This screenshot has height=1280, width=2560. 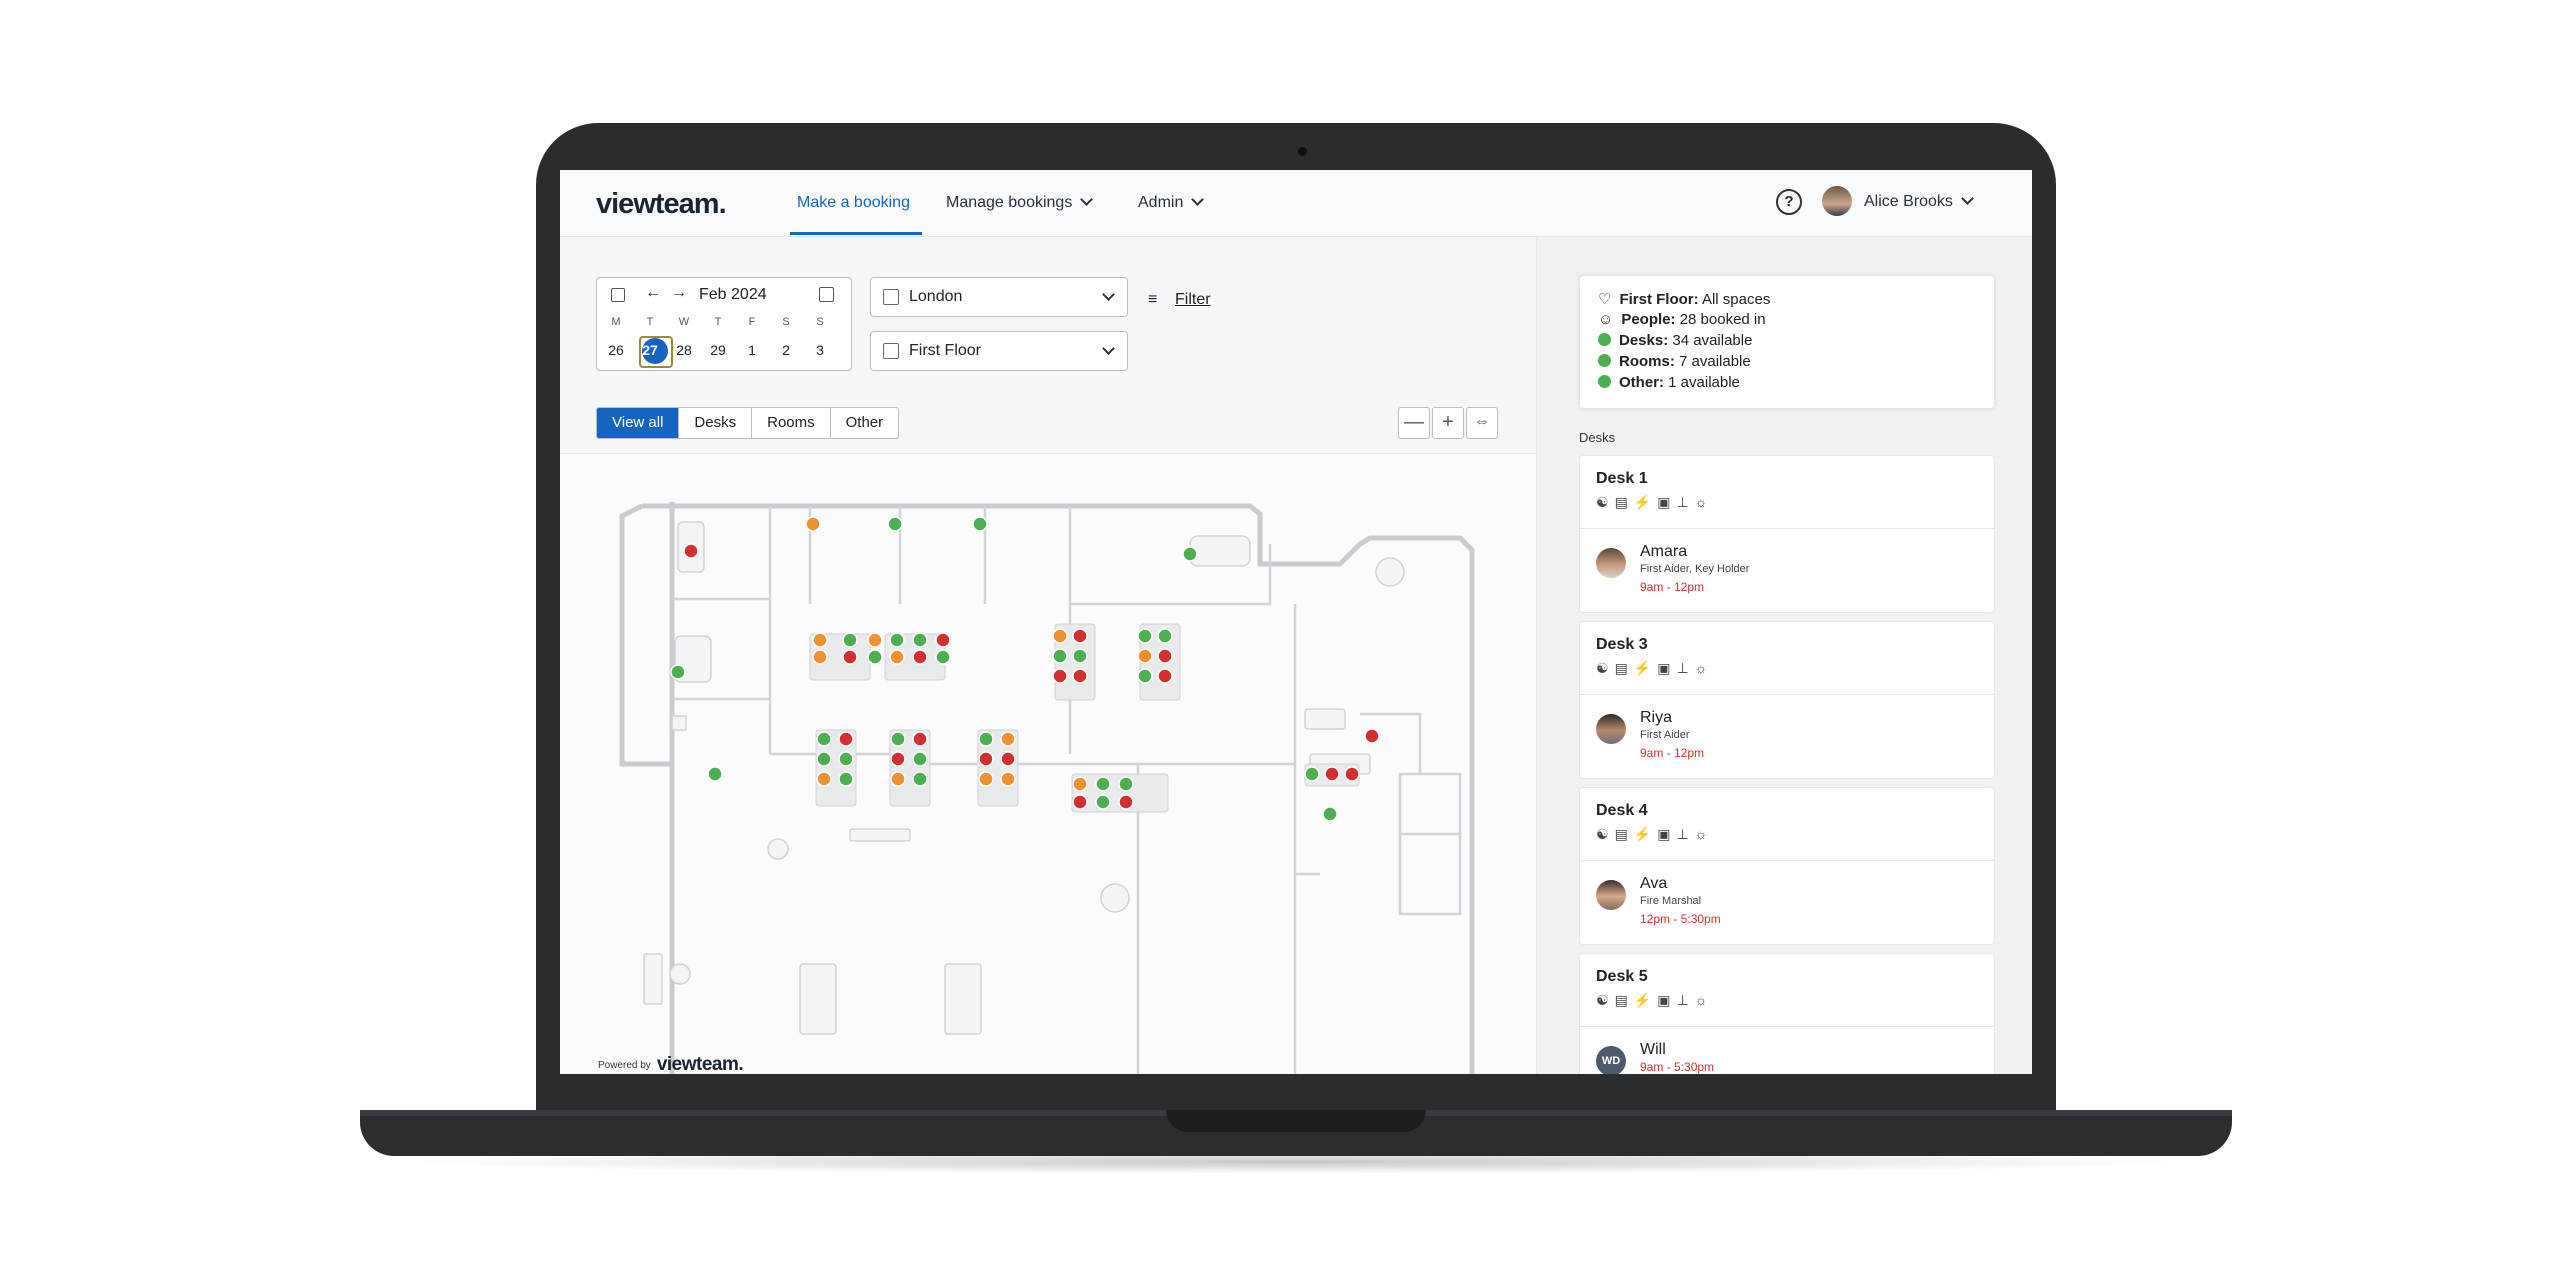 What do you see at coordinates (1837, 201) in the screenshot?
I see `user-avatar` at bounding box center [1837, 201].